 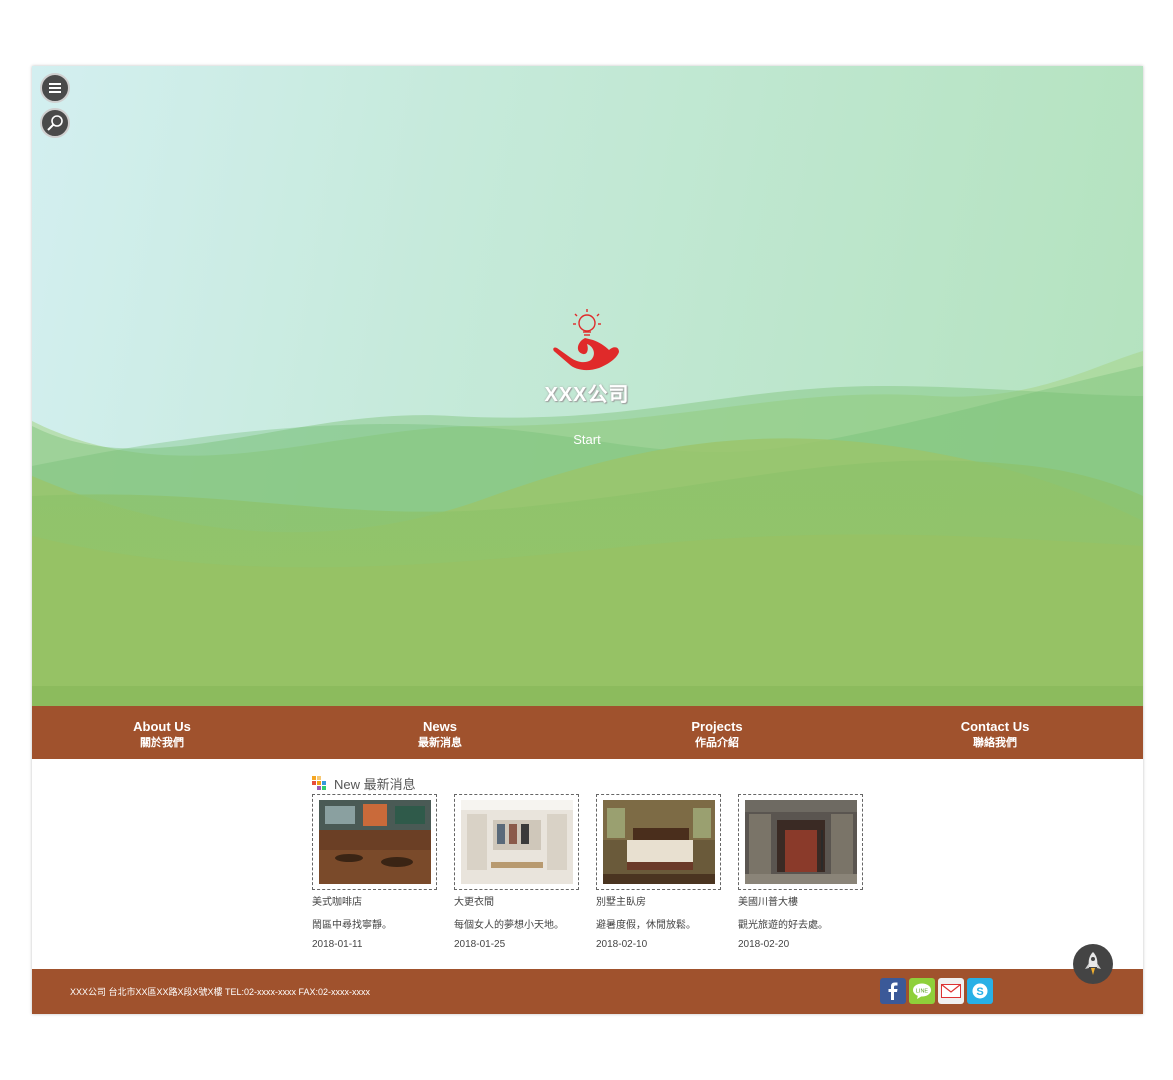 I want to click on facebook-icon, so click(x=893, y=991).